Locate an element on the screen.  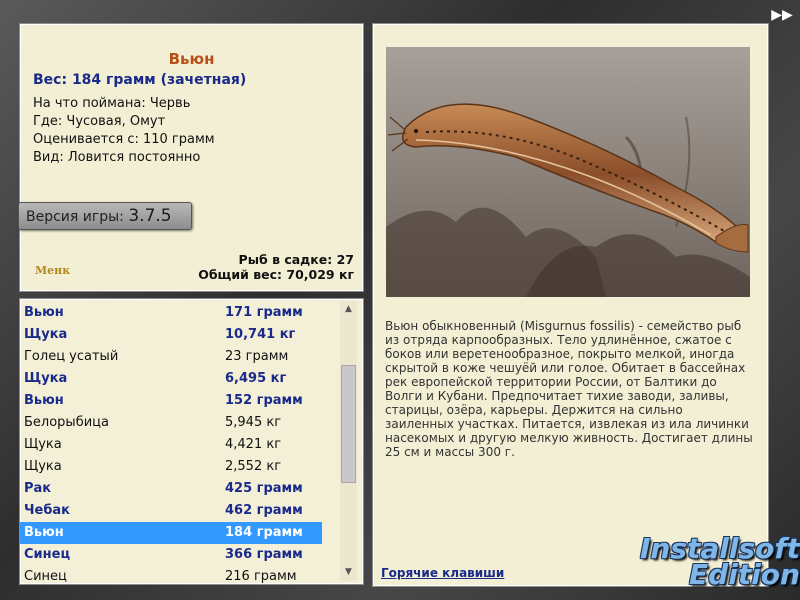
fish-name: Вьюн is located at coordinates (191, 59).